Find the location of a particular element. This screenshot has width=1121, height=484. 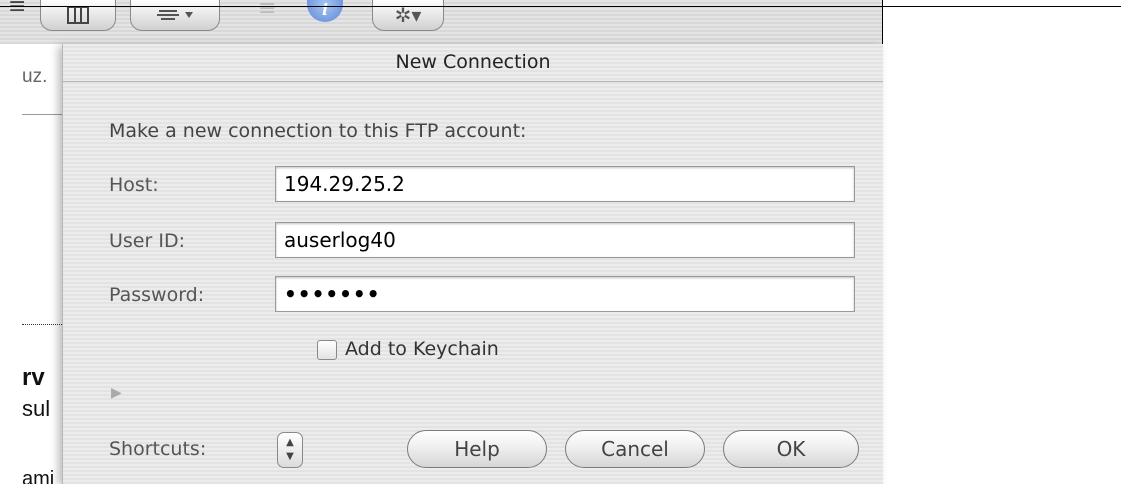

cancel-button: Cancel is located at coordinates (635, 449).